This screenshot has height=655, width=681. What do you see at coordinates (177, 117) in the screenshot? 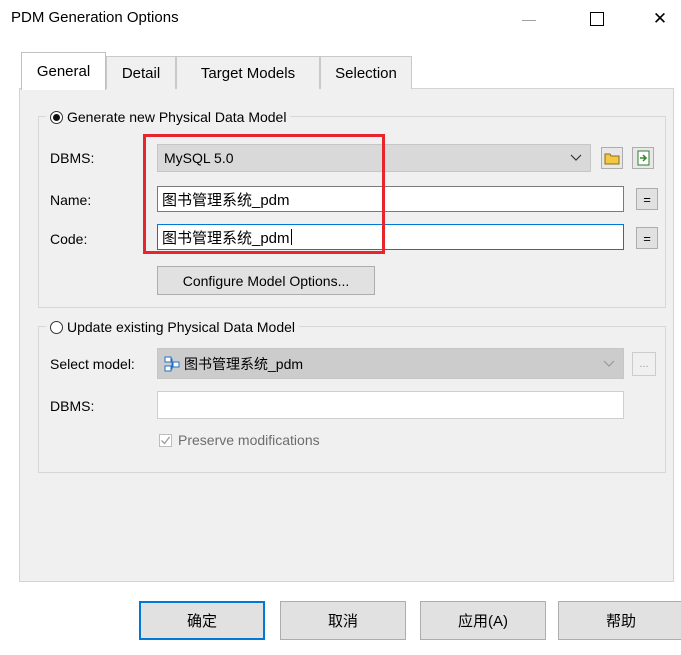
I see `generate-radio-label: Generate new Physical Data Model` at bounding box center [177, 117].